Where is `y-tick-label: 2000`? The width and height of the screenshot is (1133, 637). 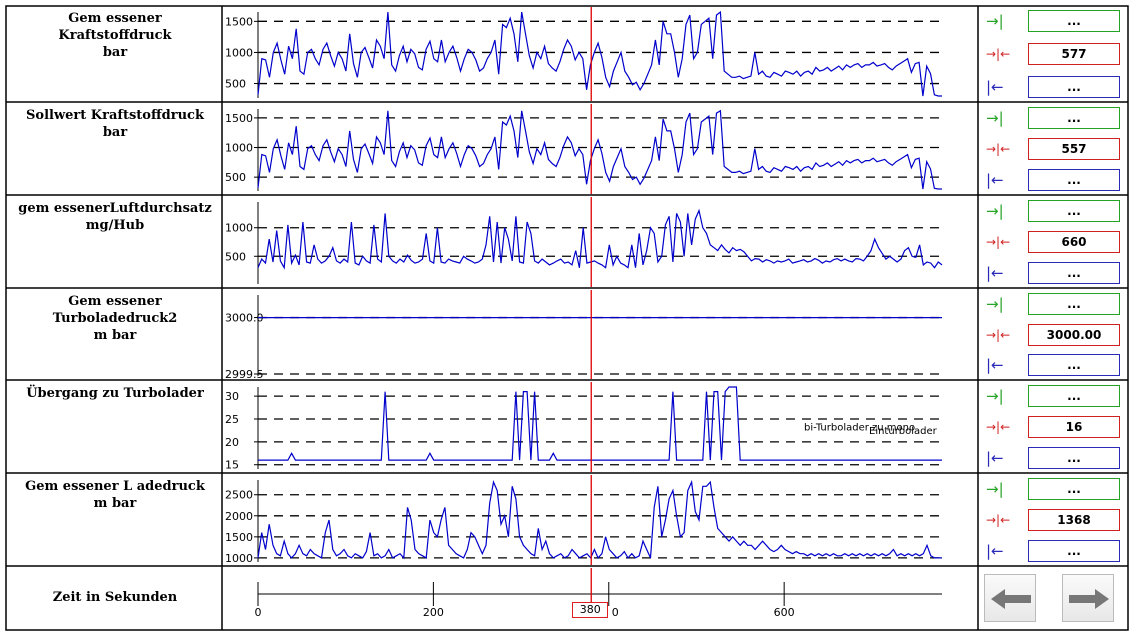 y-tick-label: 2000 is located at coordinates (239, 516).